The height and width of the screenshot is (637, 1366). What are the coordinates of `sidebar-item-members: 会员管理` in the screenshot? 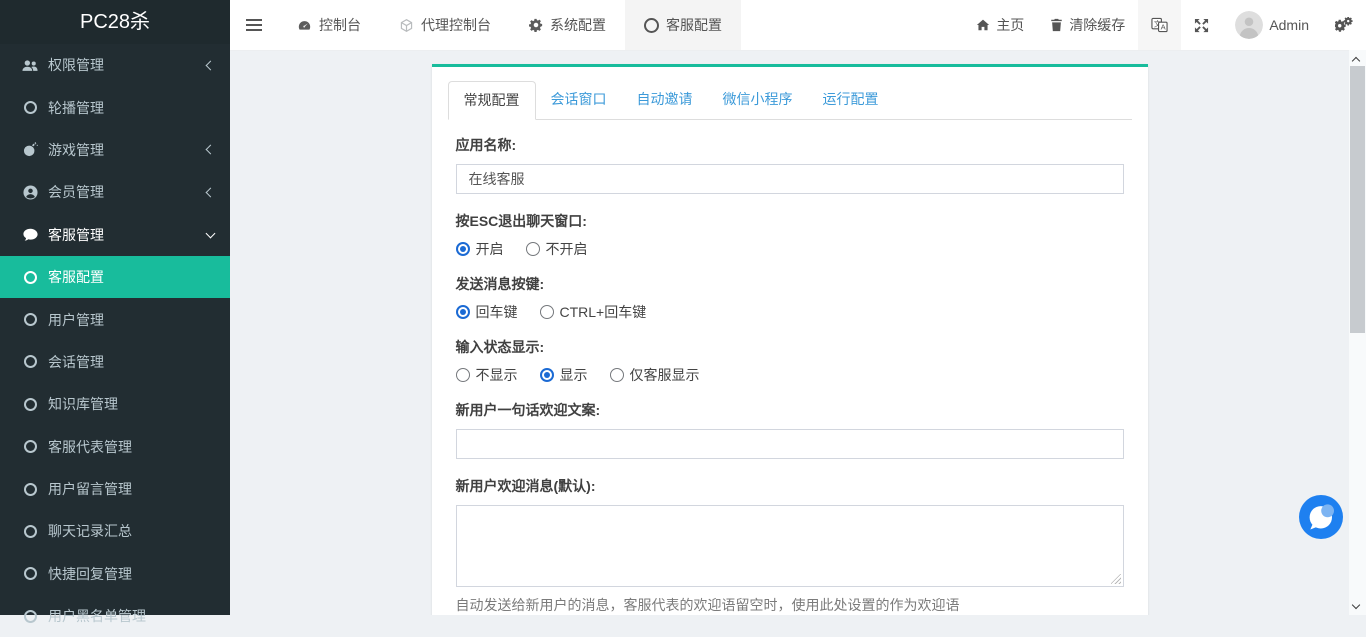 It's located at (115, 192).